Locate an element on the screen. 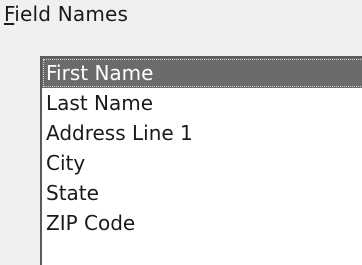  list-item-first-name: First Name is located at coordinates (202, 73).